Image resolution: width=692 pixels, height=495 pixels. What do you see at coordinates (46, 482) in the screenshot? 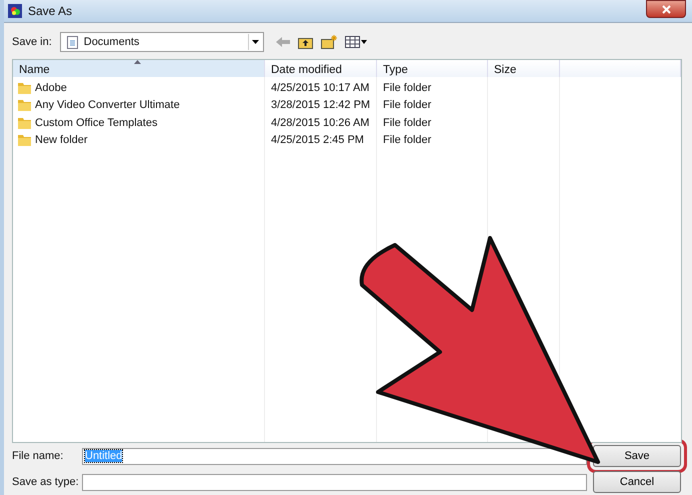
I see `save-as-type-label: Save as type:` at bounding box center [46, 482].